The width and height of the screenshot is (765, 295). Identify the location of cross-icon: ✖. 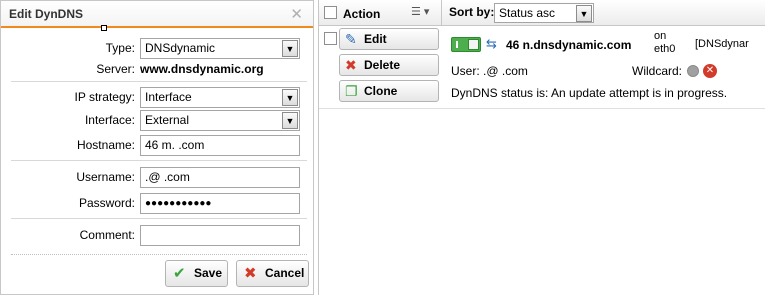
(250, 273).